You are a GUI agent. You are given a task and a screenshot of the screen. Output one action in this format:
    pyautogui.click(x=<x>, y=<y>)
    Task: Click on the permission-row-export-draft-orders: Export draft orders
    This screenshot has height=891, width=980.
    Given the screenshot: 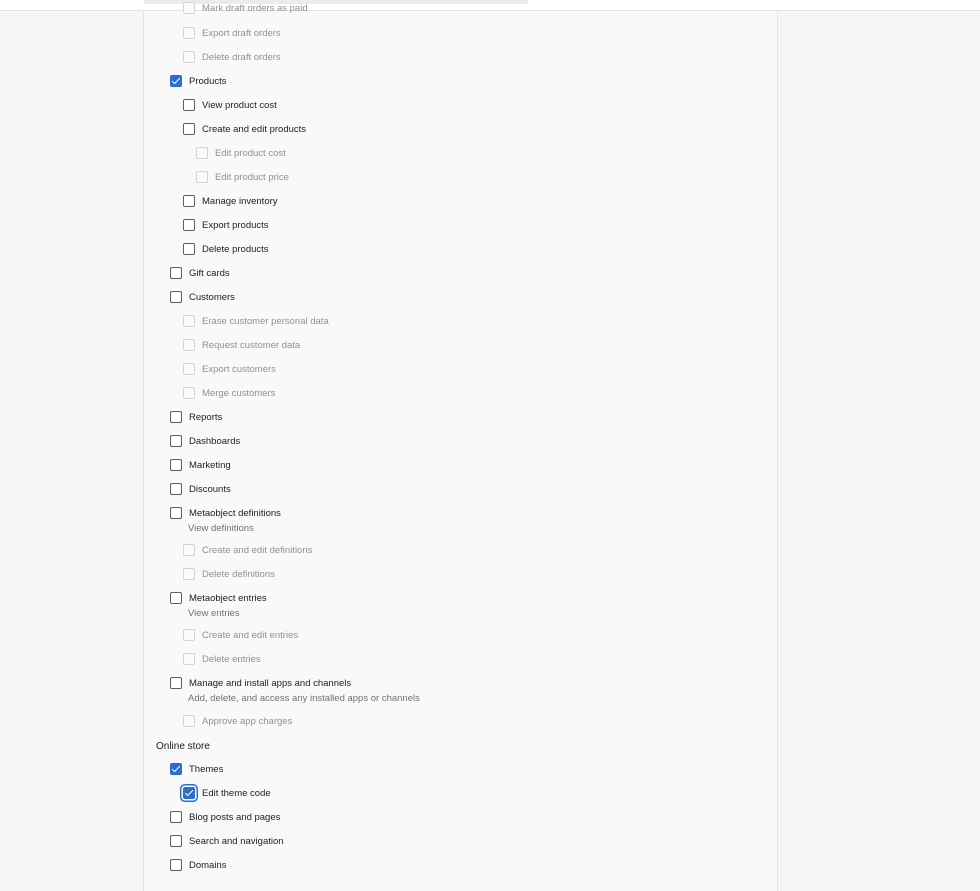 What is the action you would take?
    pyautogui.click(x=232, y=33)
    